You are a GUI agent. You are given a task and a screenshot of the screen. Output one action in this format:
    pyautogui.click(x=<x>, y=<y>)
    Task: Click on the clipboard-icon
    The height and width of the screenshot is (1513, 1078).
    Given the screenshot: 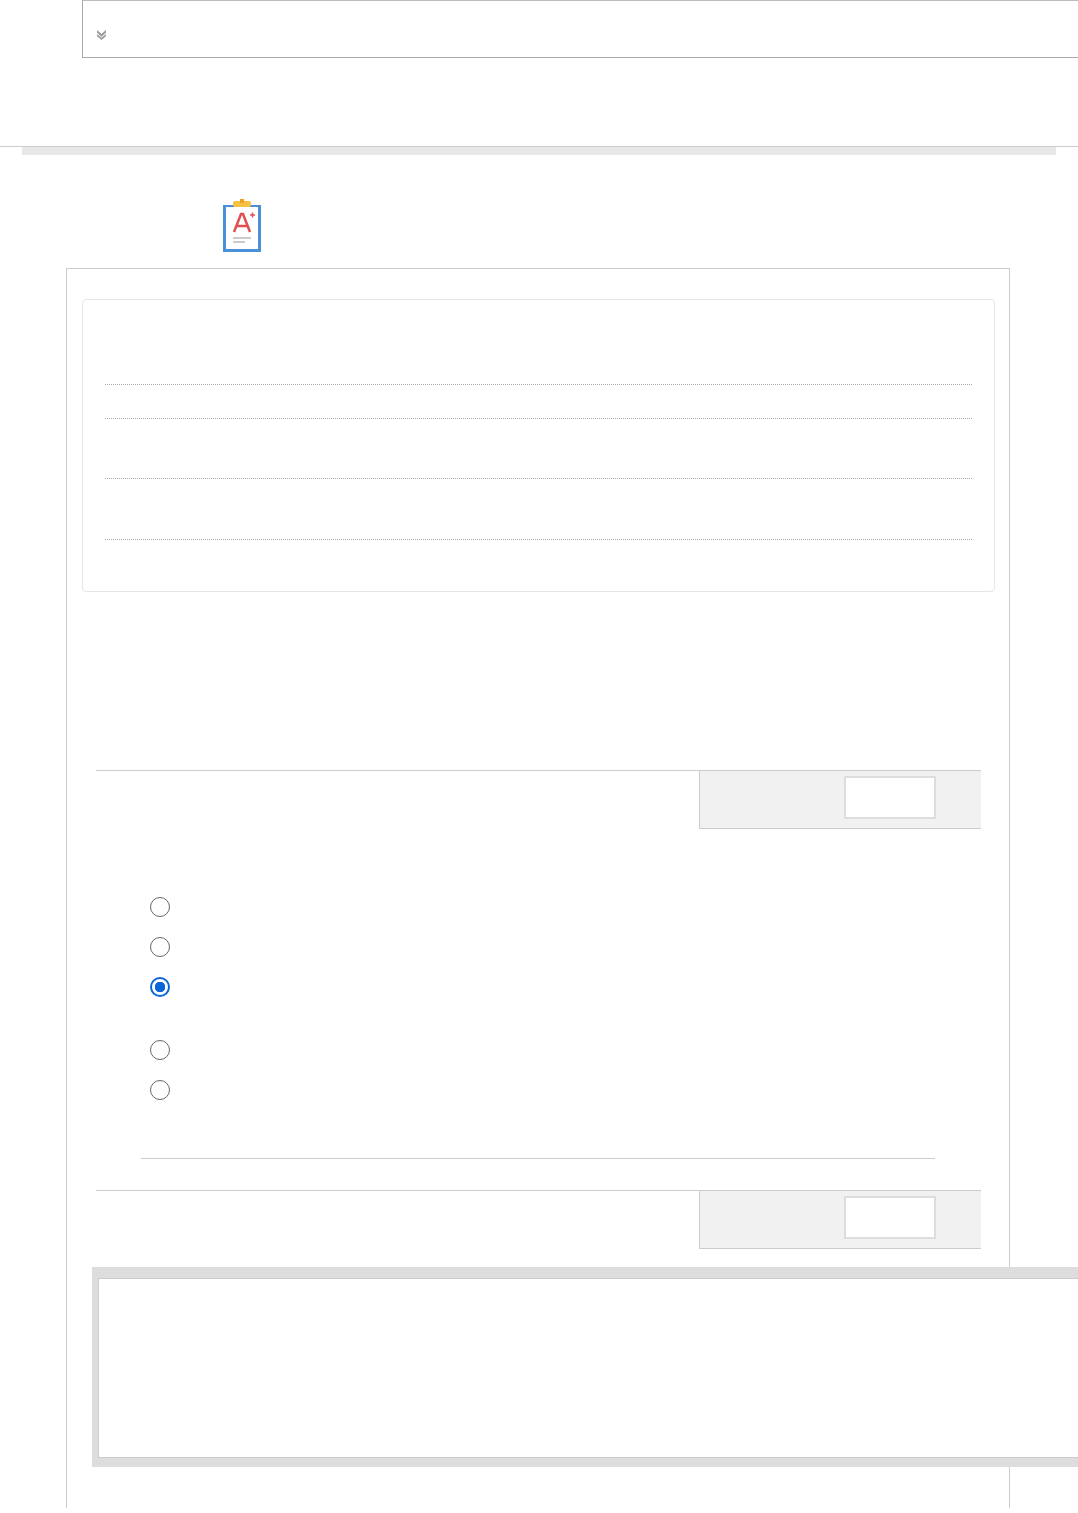 What is the action you would take?
    pyautogui.click(x=242, y=226)
    